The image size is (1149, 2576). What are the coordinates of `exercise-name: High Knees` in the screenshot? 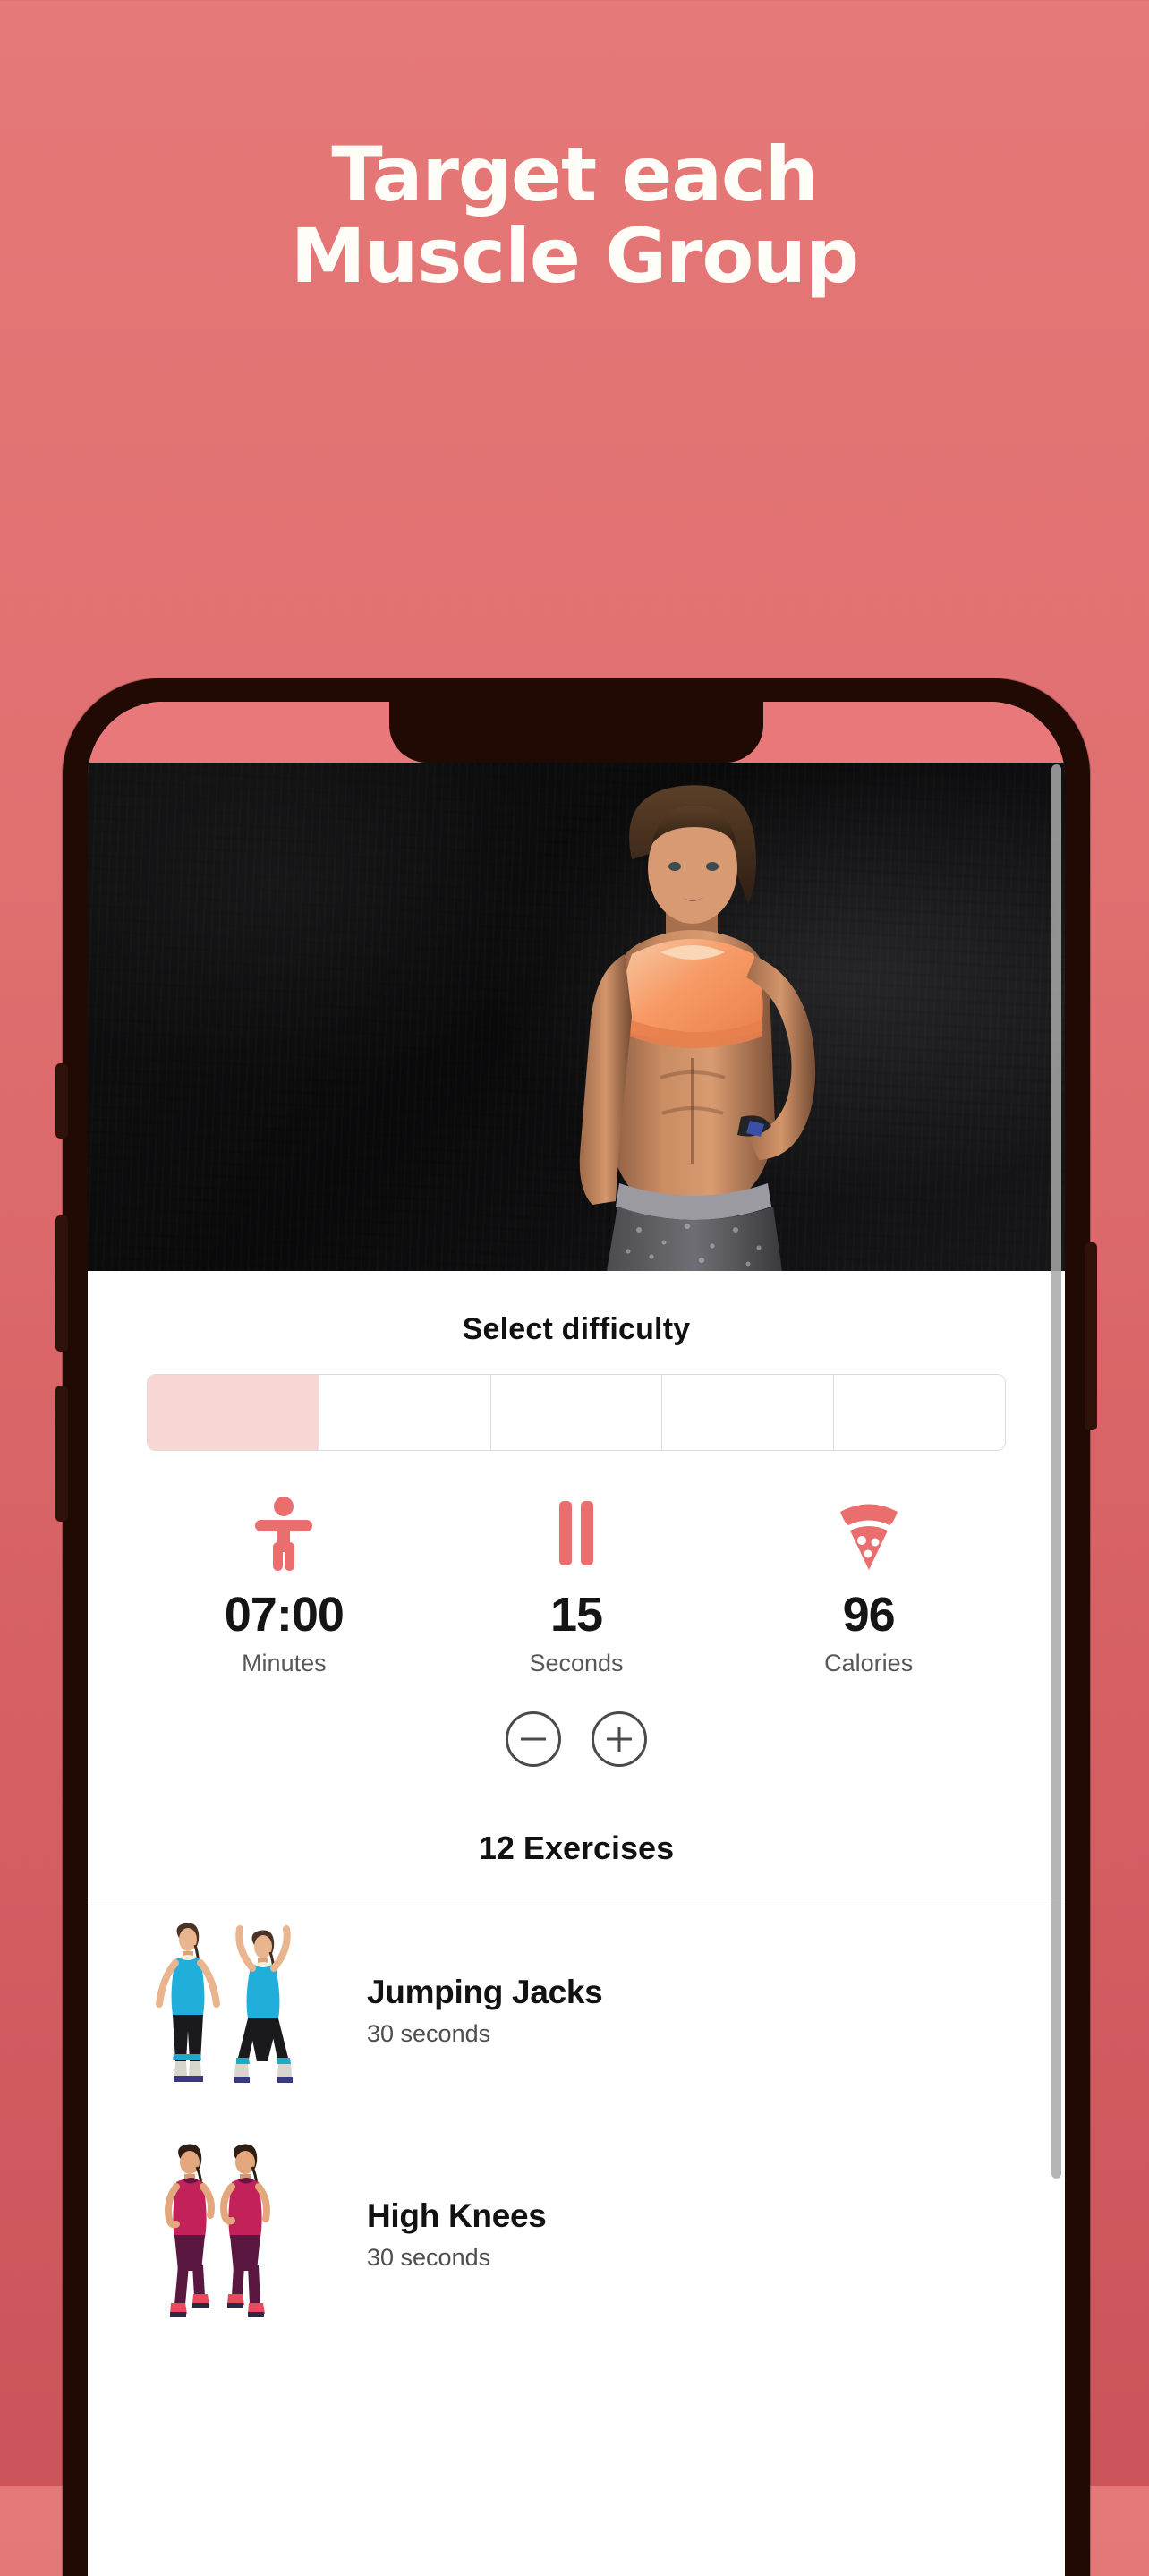 It's located at (457, 2215).